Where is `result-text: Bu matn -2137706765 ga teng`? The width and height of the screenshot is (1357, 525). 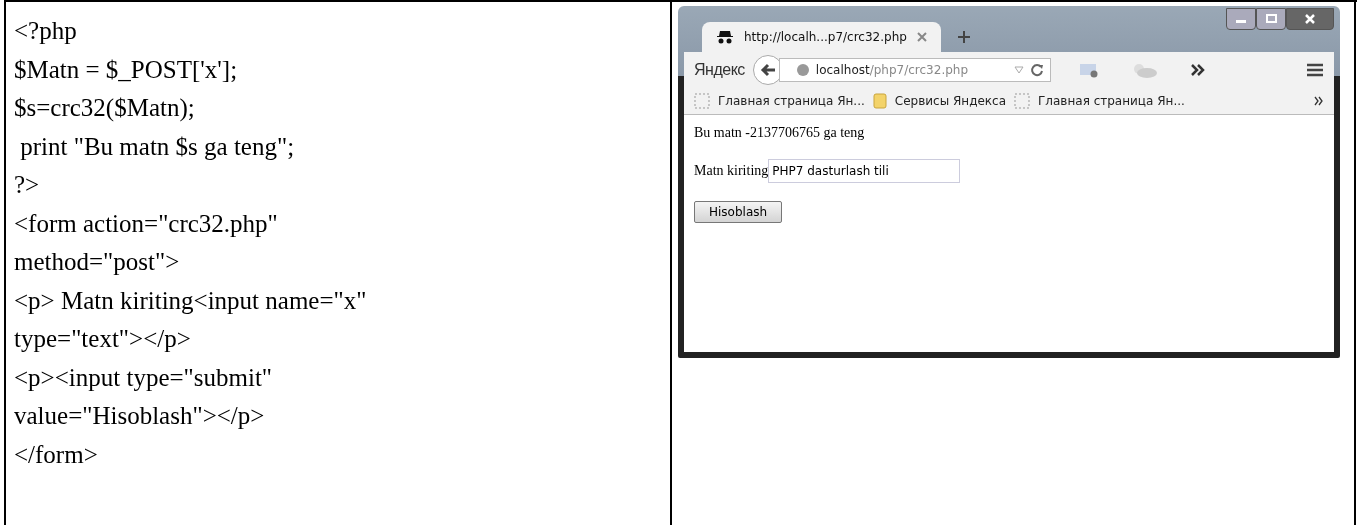
result-text: Bu matn -2137706765 ga teng is located at coordinates (780, 133).